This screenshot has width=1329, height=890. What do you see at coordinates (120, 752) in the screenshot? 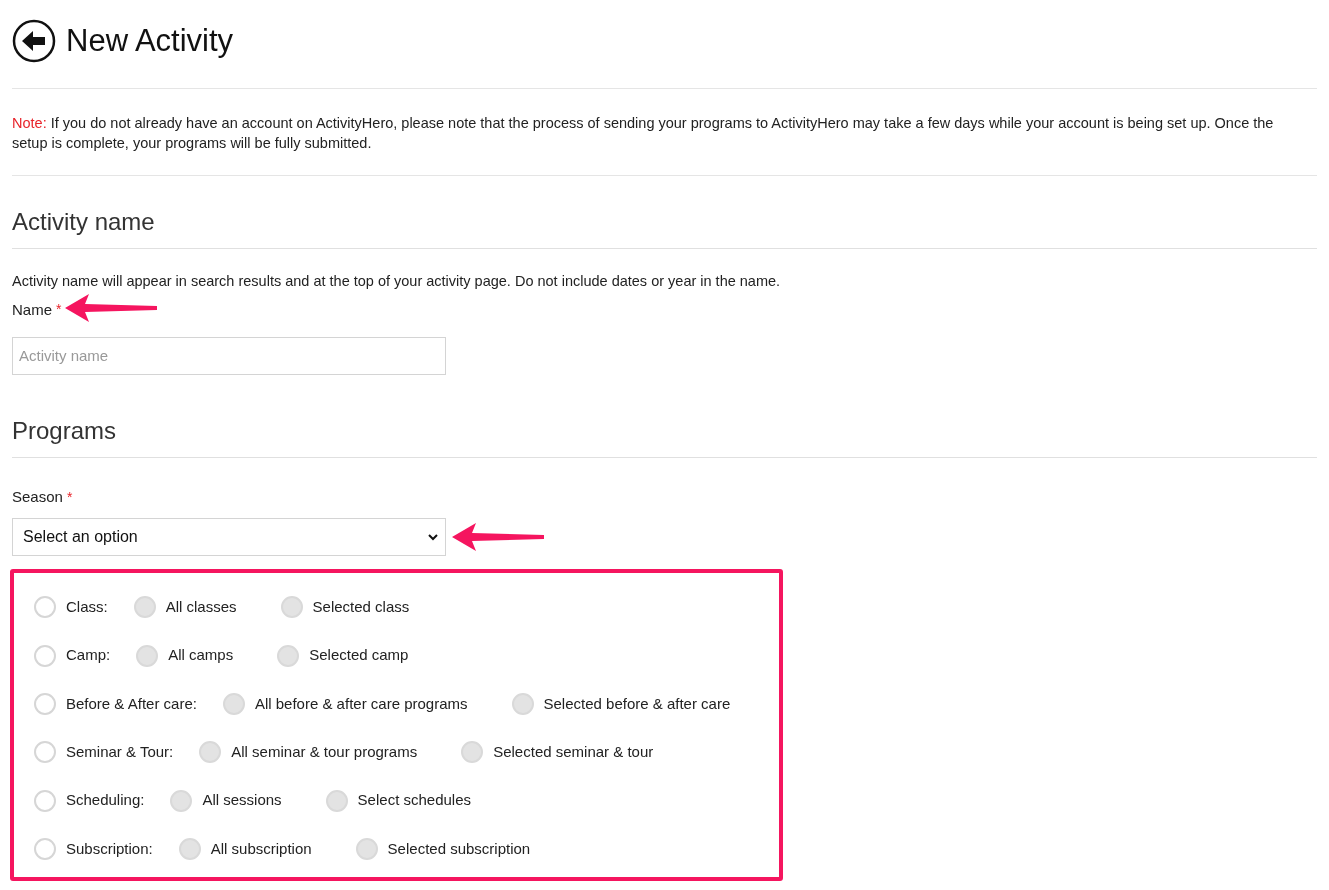
I see `option-label: Seminar & Tour:` at bounding box center [120, 752].